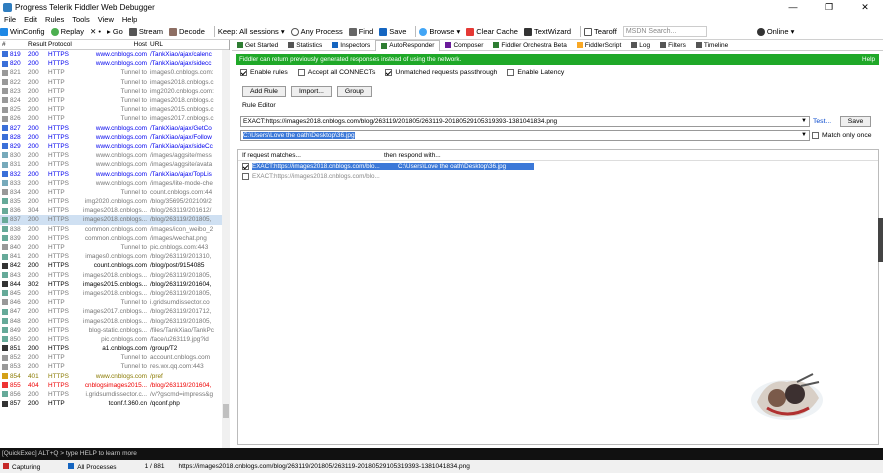 The height and width of the screenshot is (473, 883). What do you see at coordinates (114, 100) in the screenshot?
I see `session-row: 824 200 HTTP Tunnel to images2018.cnblogs.c` at bounding box center [114, 100].